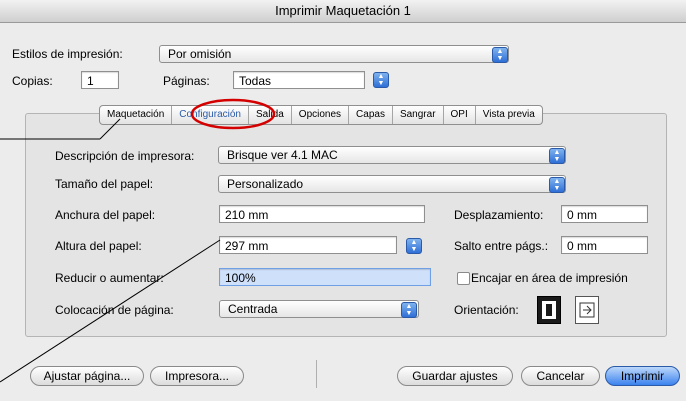 The height and width of the screenshot is (401, 686). What do you see at coordinates (110, 311) in the screenshot?
I see `callout-line-bottom` at bounding box center [110, 311].